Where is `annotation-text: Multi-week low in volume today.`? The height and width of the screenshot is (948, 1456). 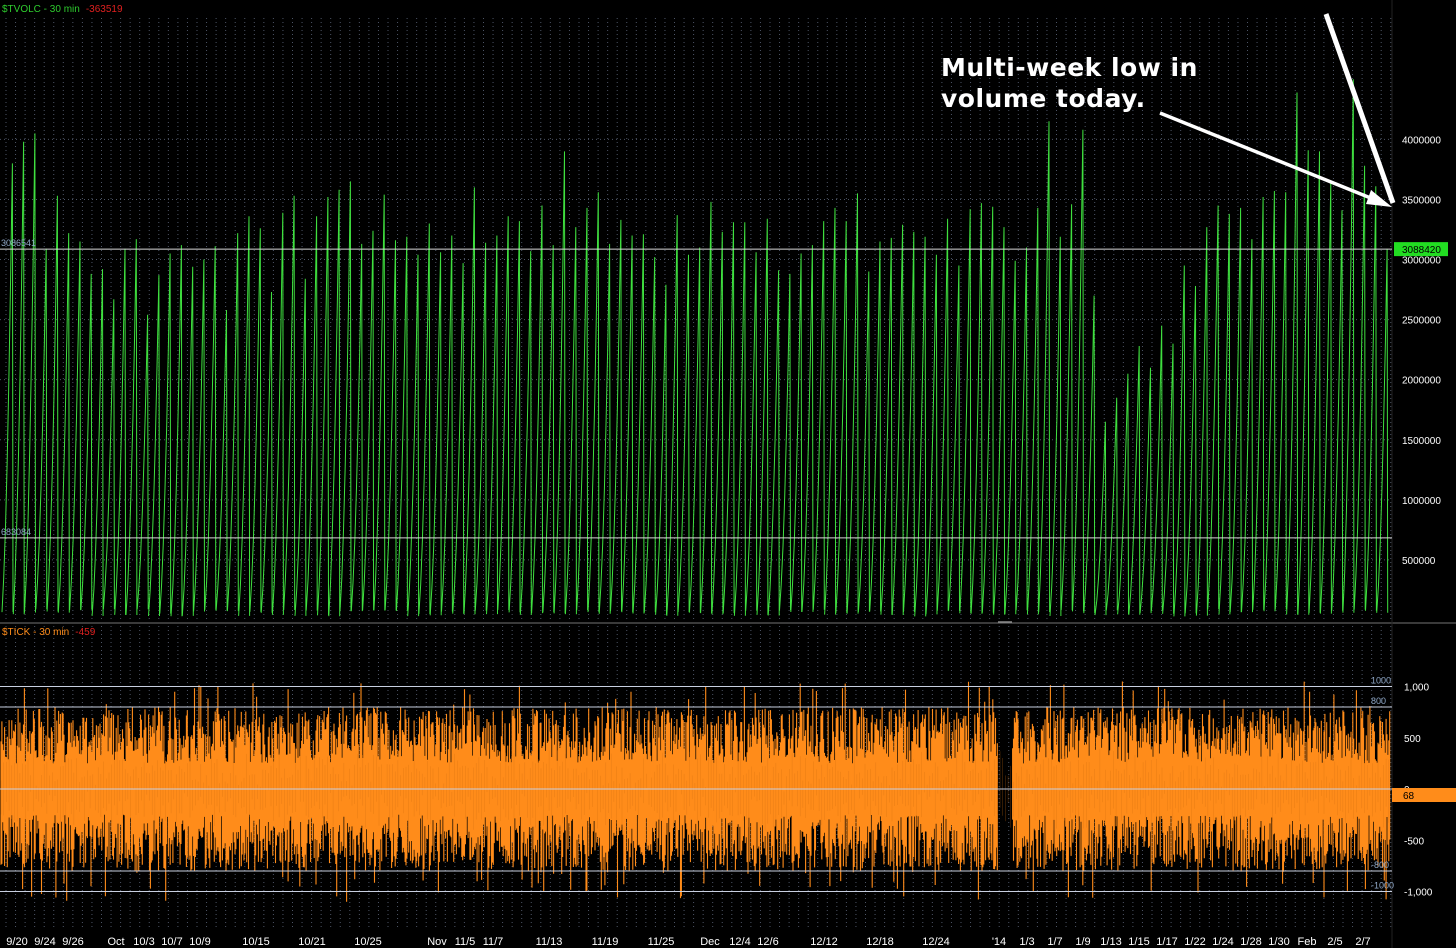 annotation-text: Multi-week low in volume today. is located at coordinates (1069, 83).